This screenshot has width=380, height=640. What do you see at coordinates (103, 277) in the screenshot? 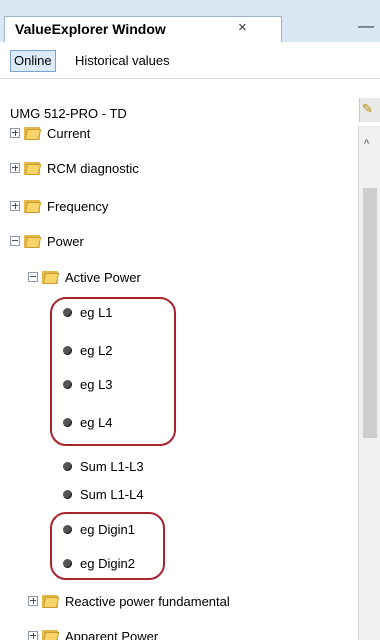
I see `tree-node-label: Active Power` at bounding box center [103, 277].